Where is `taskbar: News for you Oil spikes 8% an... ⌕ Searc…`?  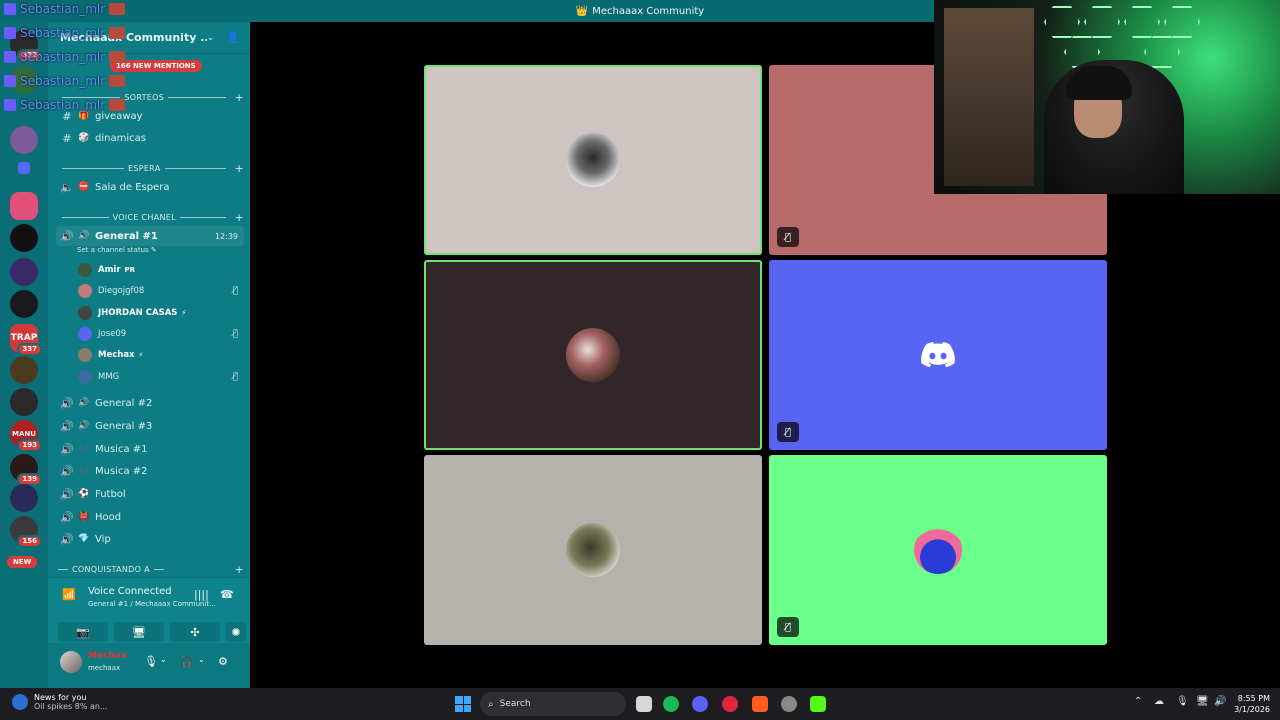
taskbar: News for you Oil spikes 8% an... ⌕ Searc… is located at coordinates (640, 704).